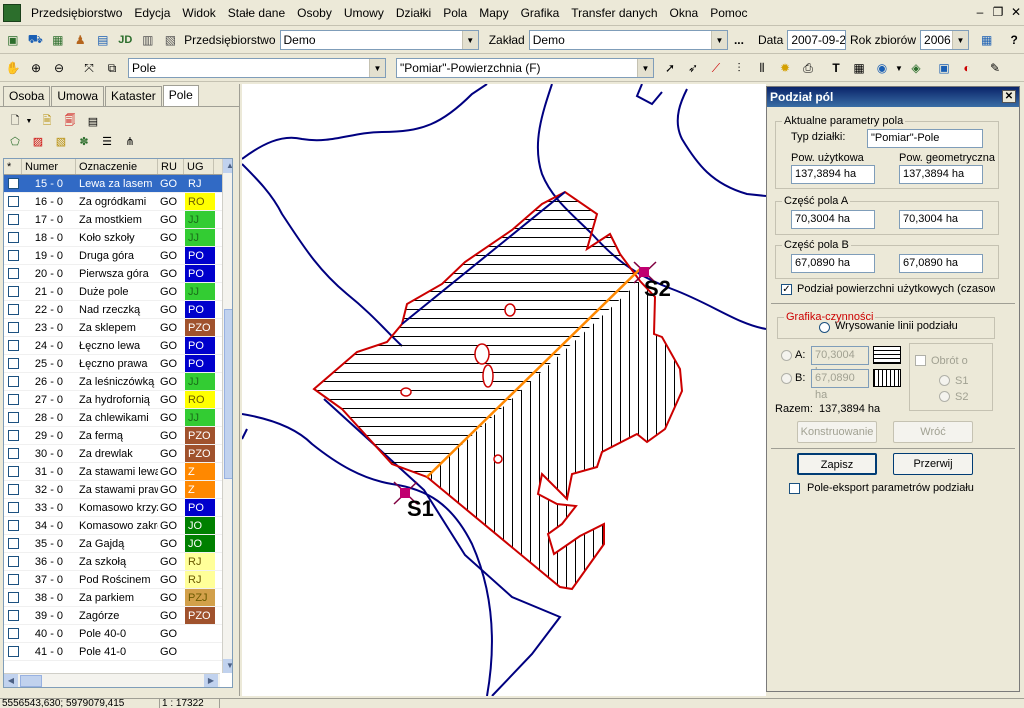  Describe the element at coordinates (93, 121) in the screenshot. I see `properties-icon: ▤` at that location.